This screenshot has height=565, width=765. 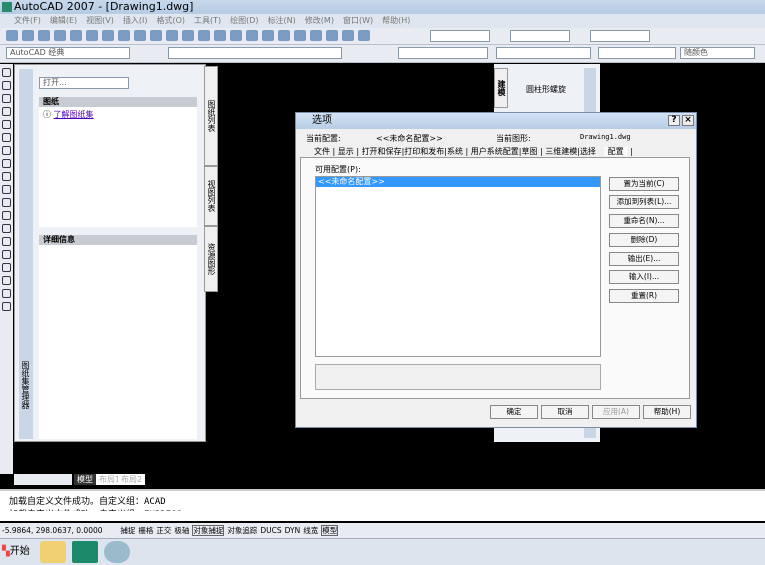 What do you see at coordinates (26, 254) in the screenshot?
I see `palette-title-strip: 图纸集管理器` at bounding box center [26, 254].